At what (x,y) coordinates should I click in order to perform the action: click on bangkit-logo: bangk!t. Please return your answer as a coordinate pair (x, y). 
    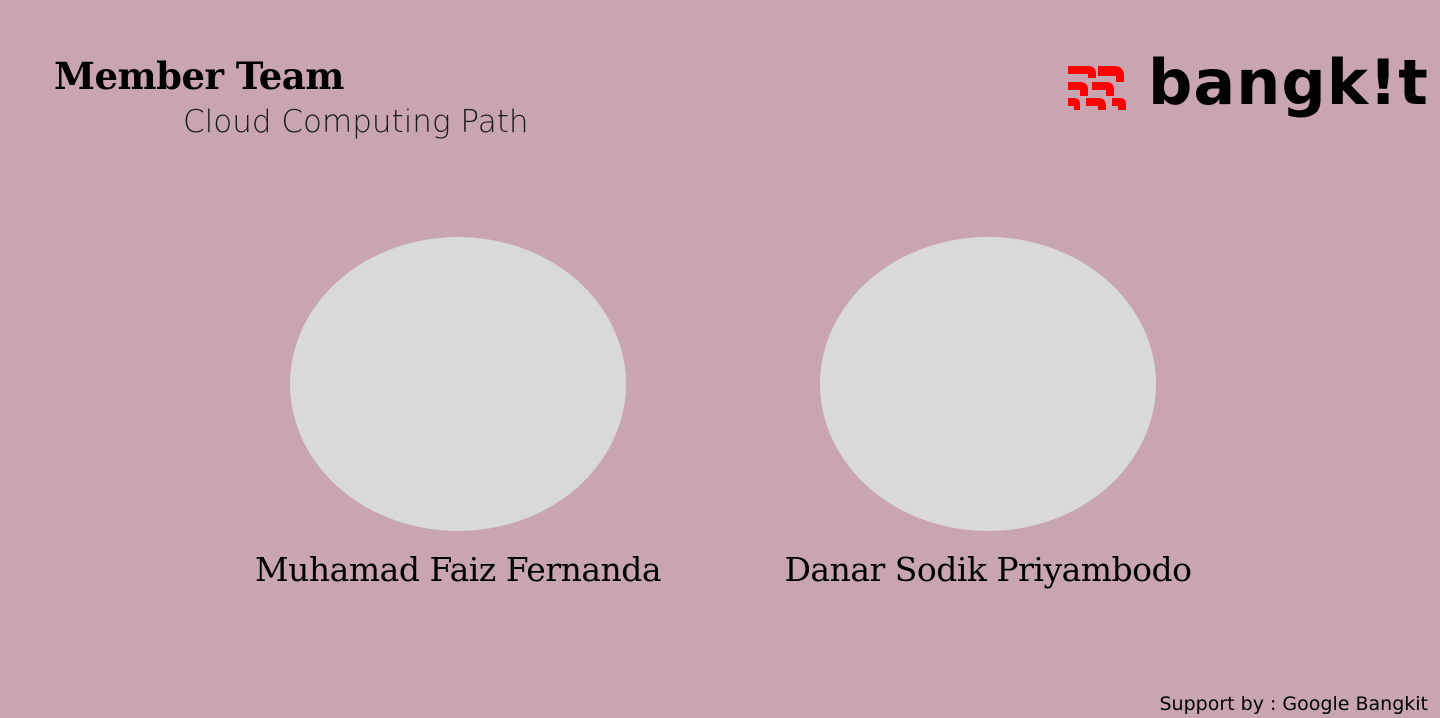
    Looking at the image, I should click on (1247, 91).